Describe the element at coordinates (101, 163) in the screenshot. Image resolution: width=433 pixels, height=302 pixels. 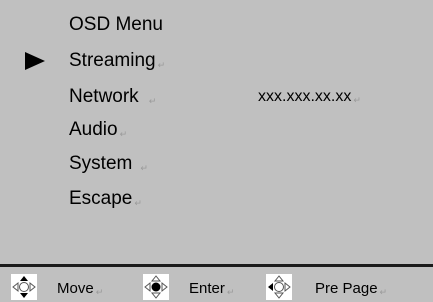
I see `menu-item-label: System` at that location.